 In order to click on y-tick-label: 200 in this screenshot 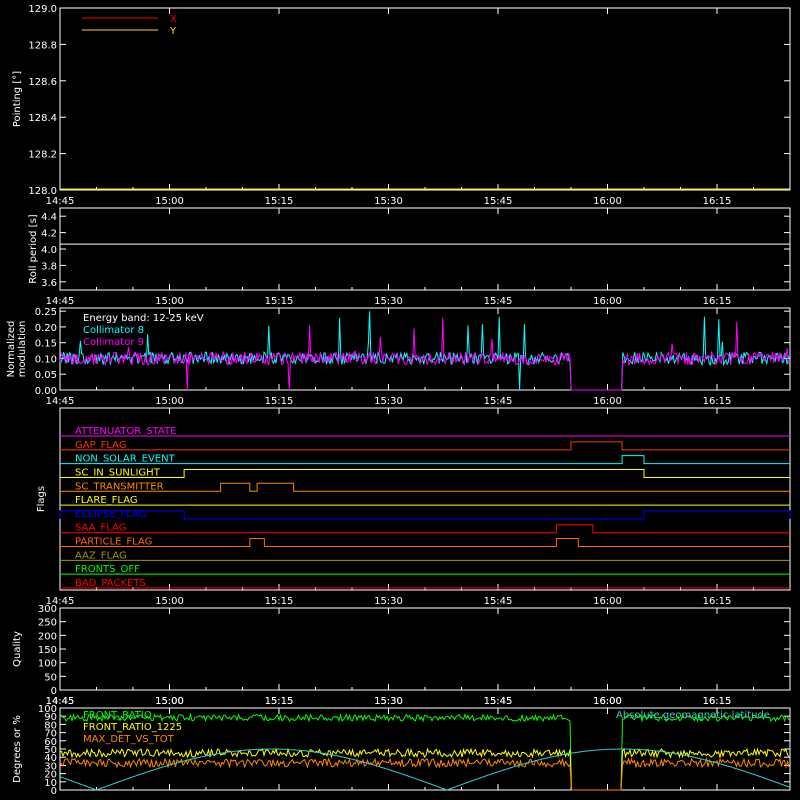, I will do `click(47, 636)`.